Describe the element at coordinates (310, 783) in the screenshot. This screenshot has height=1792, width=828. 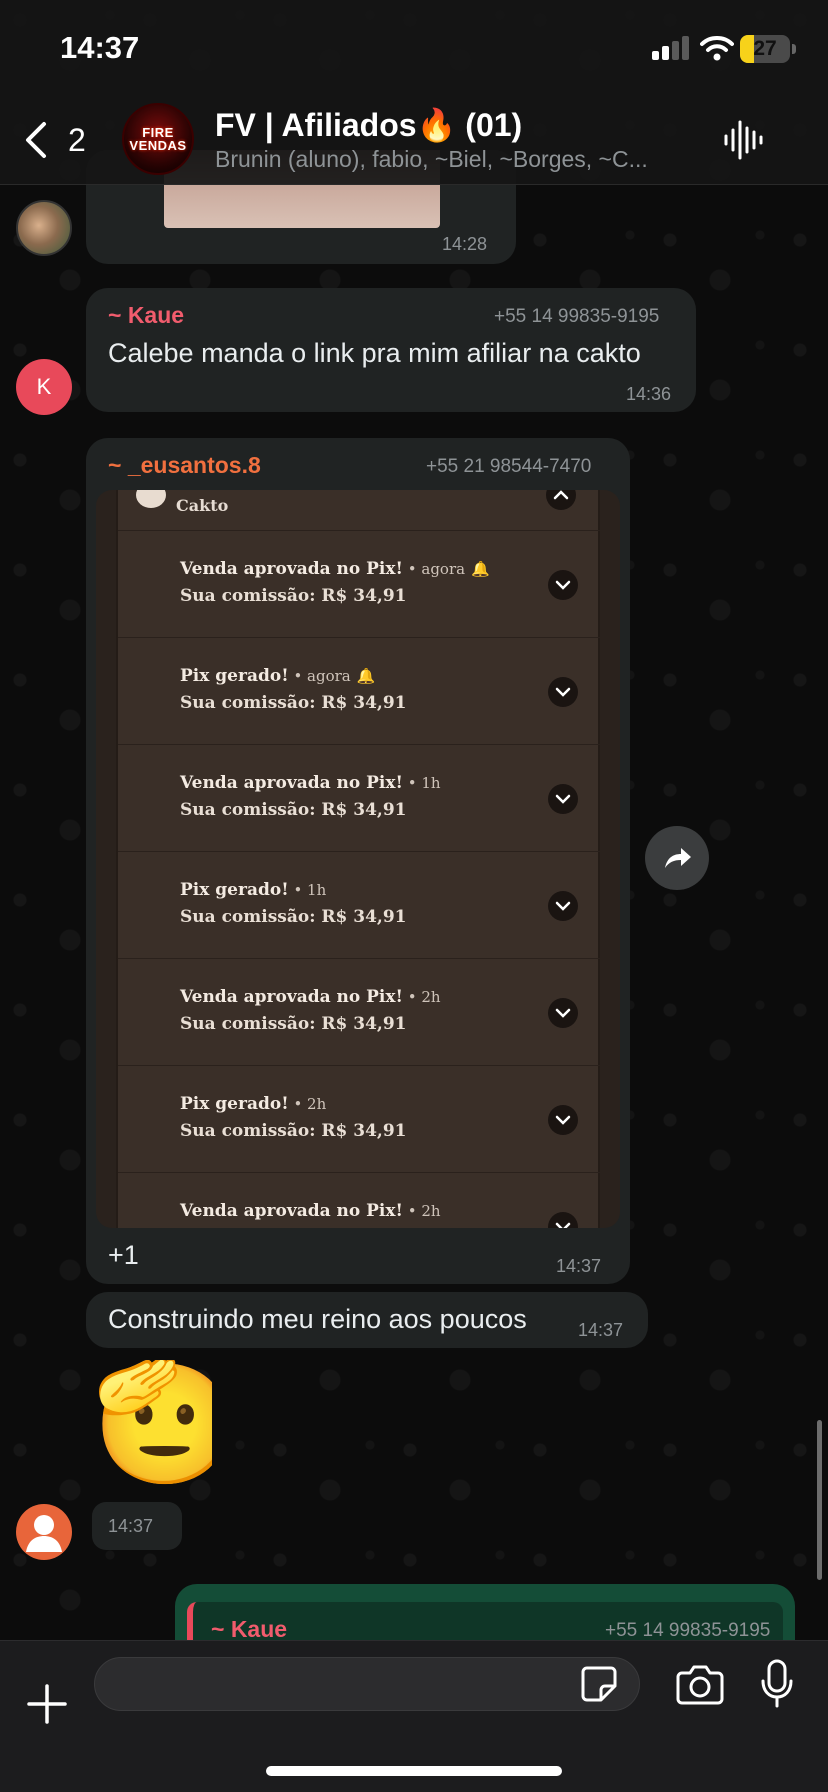
I see `notification-title: Venda aprovada no Pix! • 1h` at that location.